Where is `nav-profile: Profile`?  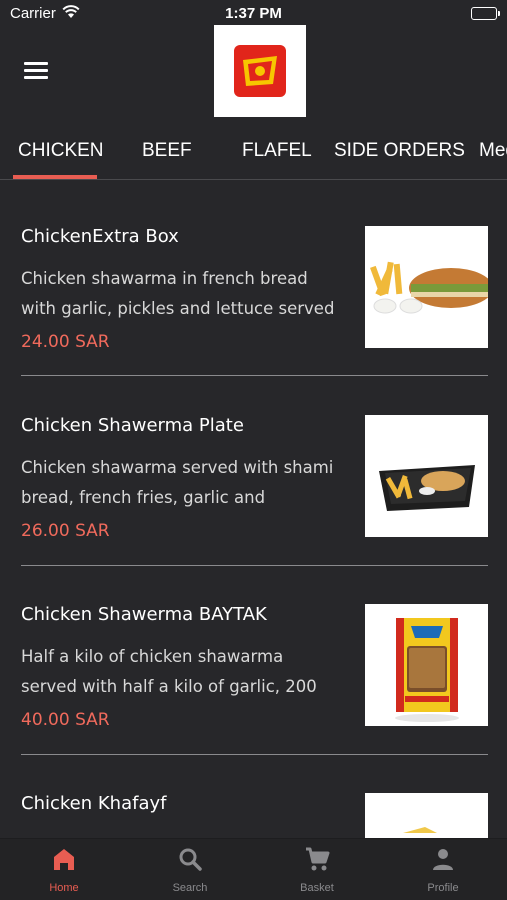 nav-profile: Profile is located at coordinates (443, 869).